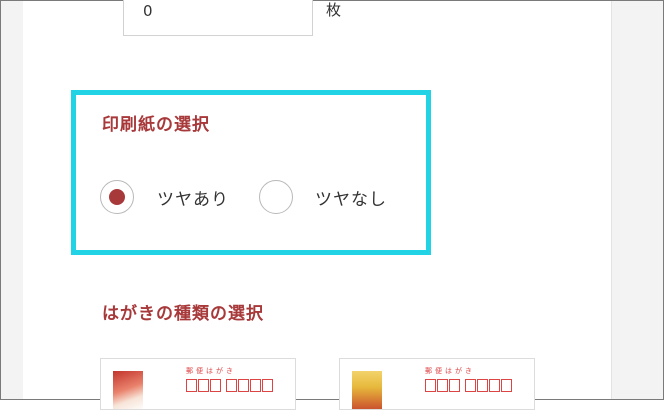 Image resolution: width=664 pixels, height=410 pixels. I want to click on quantity-unit: 枚, so click(334, 10).